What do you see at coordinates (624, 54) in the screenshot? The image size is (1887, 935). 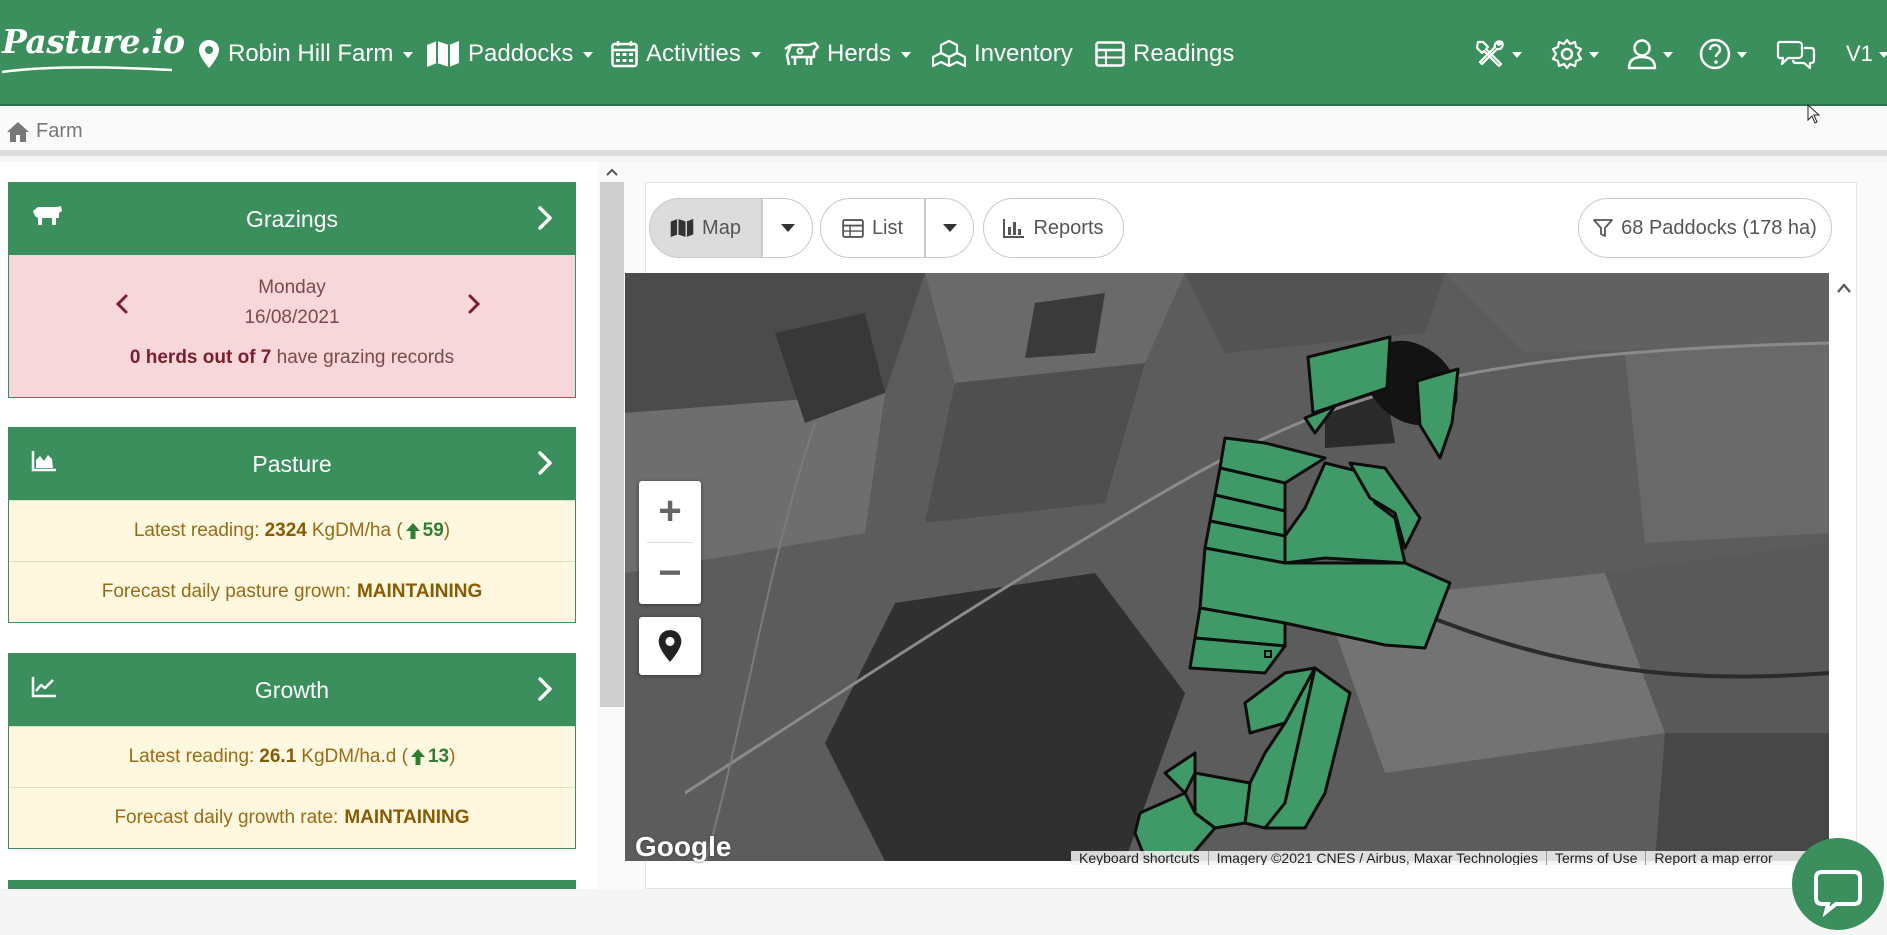 I see `calendar-icon` at bounding box center [624, 54].